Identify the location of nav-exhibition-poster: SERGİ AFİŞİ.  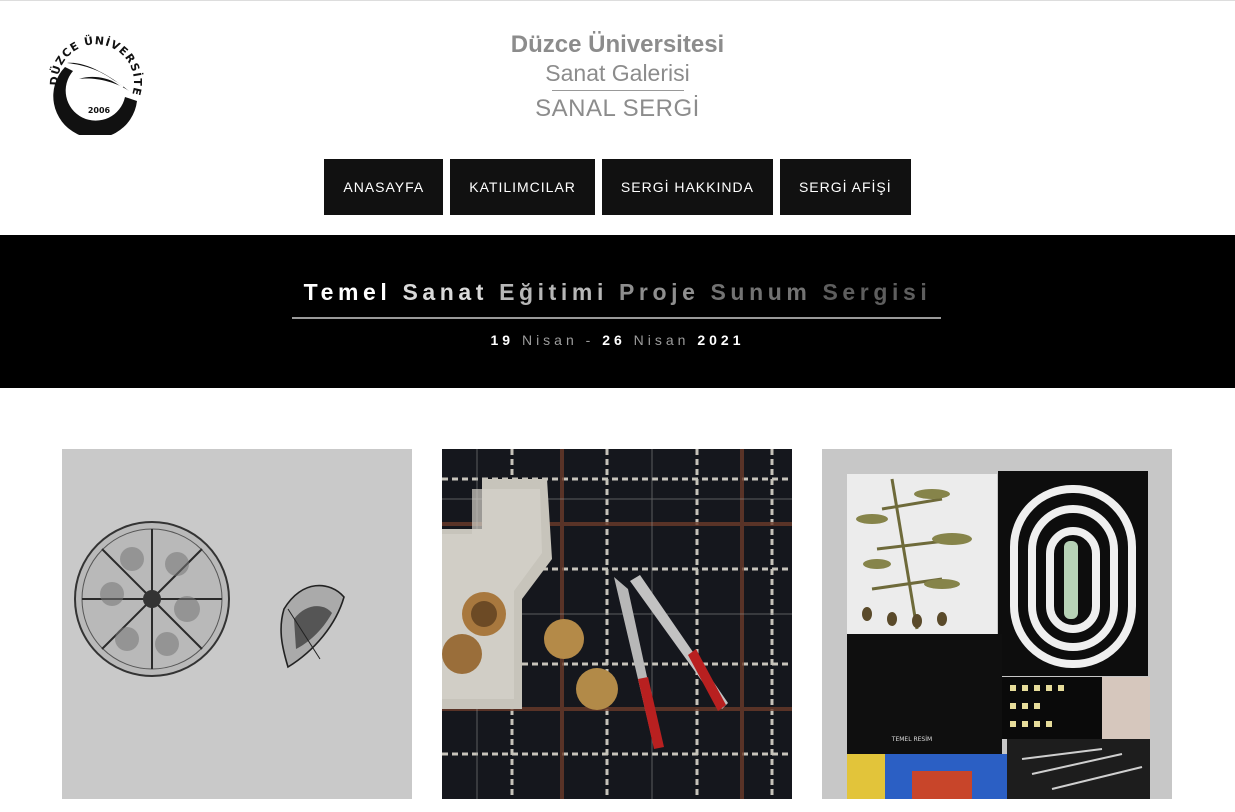
(845, 187).